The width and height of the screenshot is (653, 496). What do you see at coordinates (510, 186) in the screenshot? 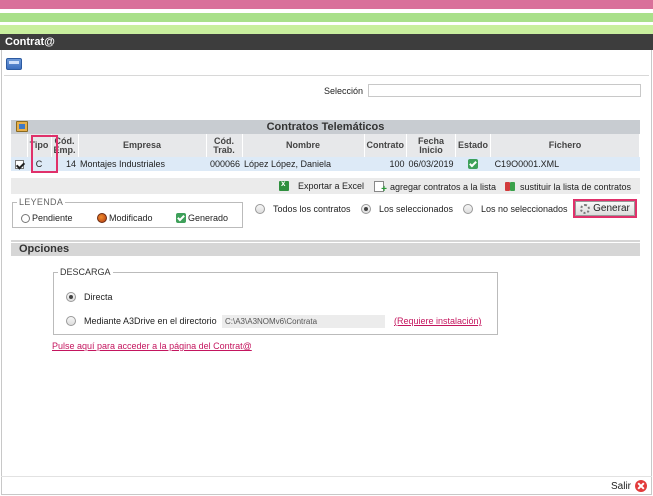
I see `swap-list-icon` at bounding box center [510, 186].